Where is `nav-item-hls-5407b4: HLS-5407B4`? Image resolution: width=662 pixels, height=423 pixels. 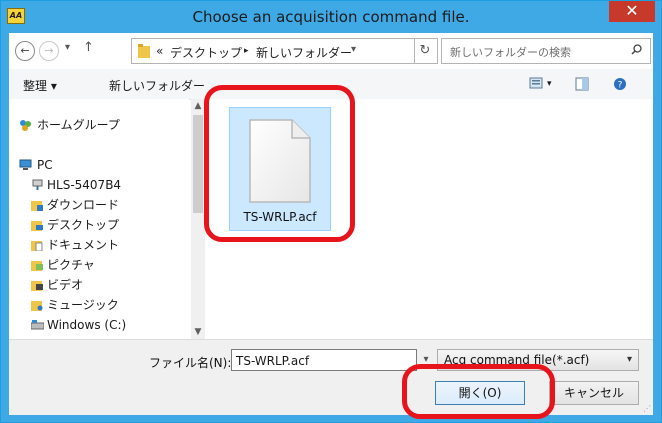 nav-item-hls-5407b4: HLS-5407B4 is located at coordinates (98, 185).